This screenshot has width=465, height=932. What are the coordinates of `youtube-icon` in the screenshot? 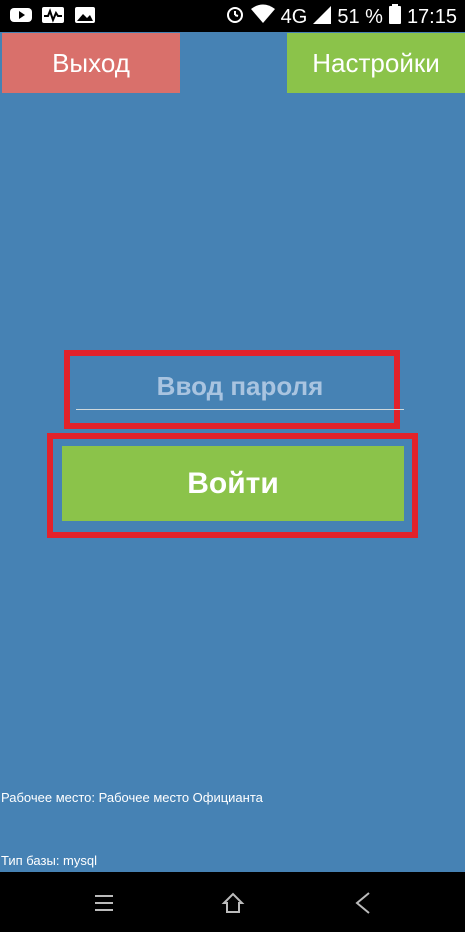 It's located at (21, 15).